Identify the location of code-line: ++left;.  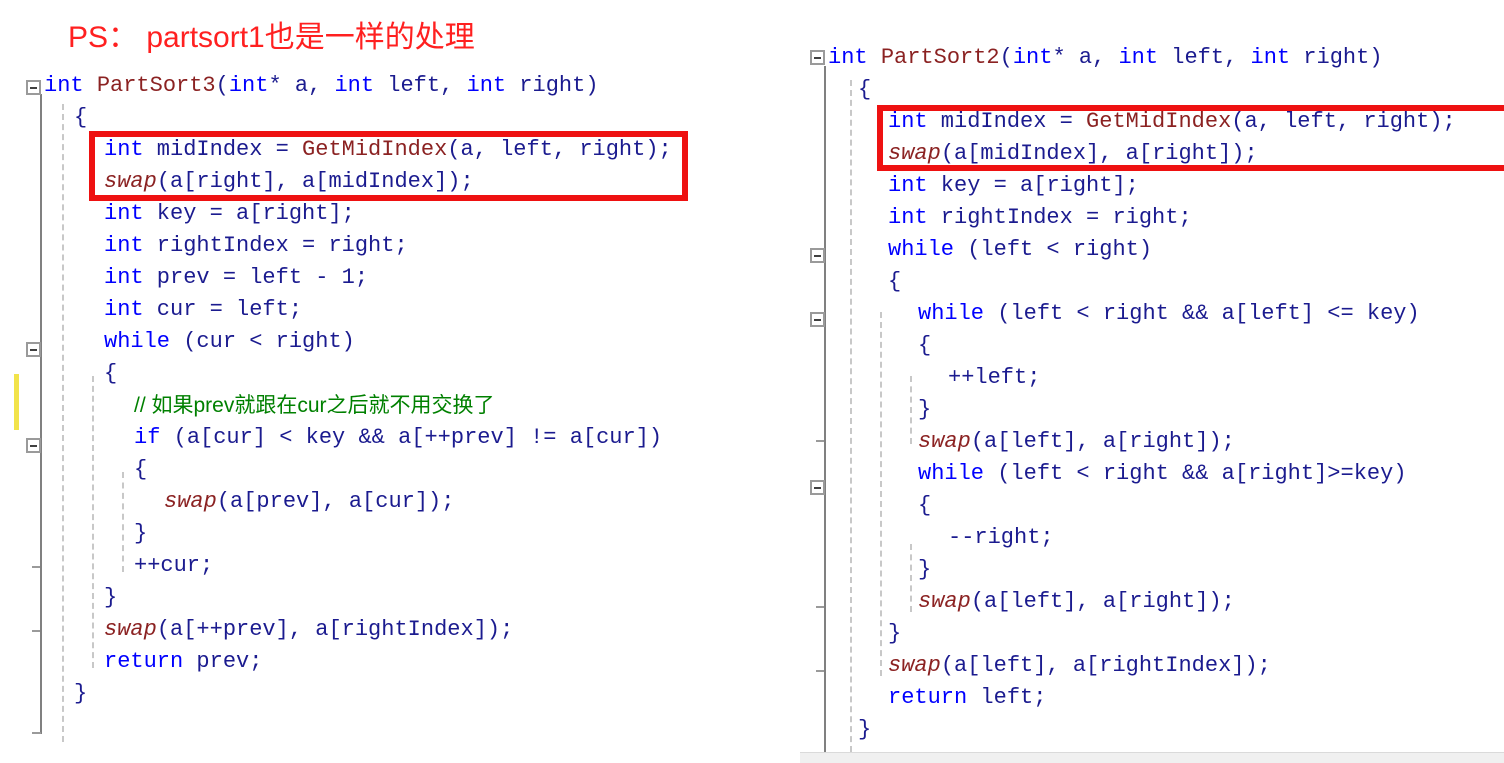
(994, 378).